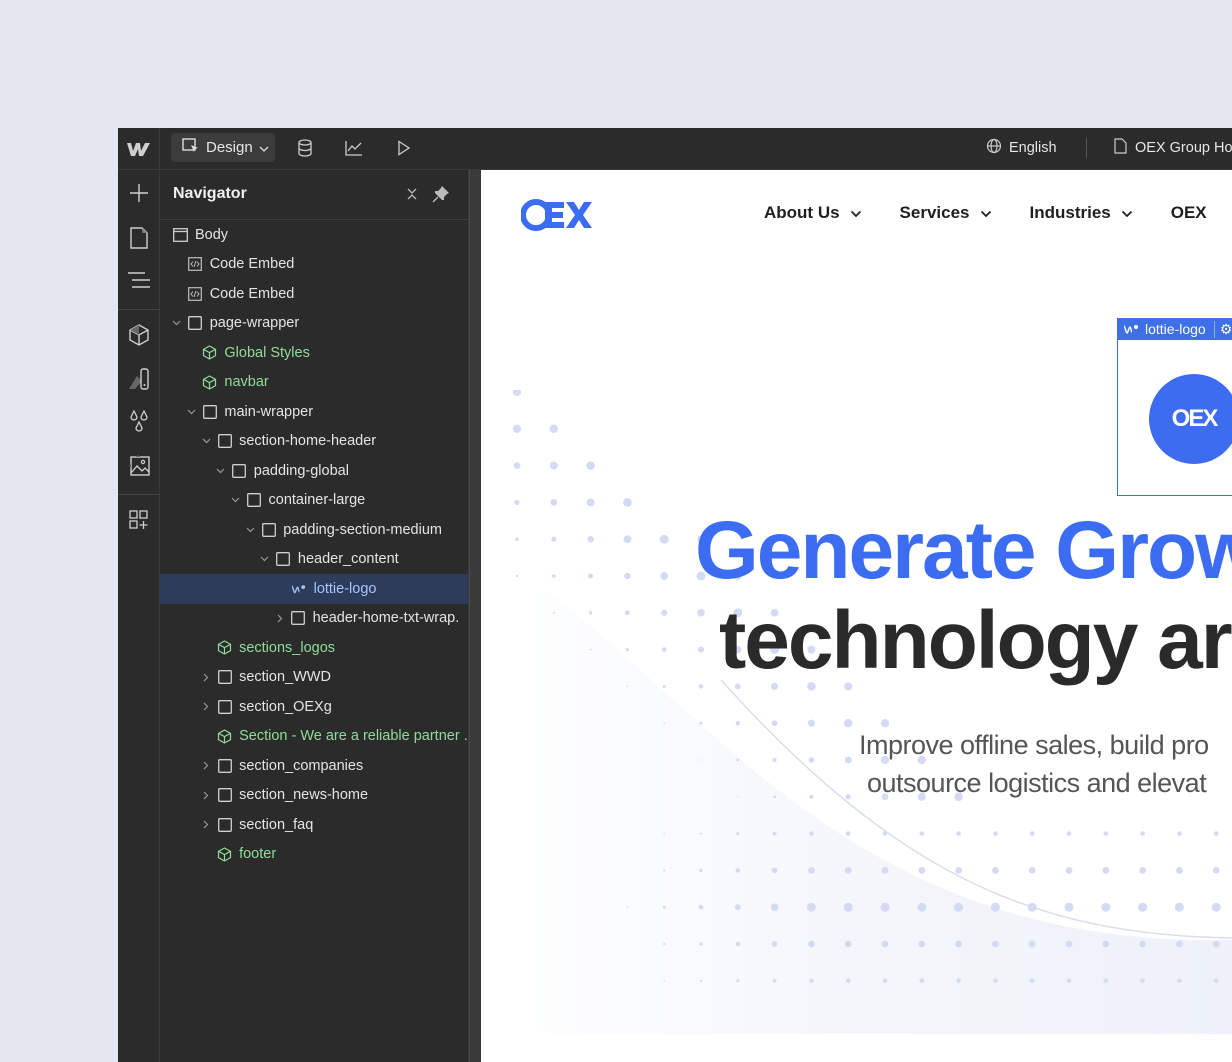 This screenshot has width=1232, height=1062. What do you see at coordinates (314, 678) in the screenshot?
I see `navigator-tree-item: section_WWD` at bounding box center [314, 678].